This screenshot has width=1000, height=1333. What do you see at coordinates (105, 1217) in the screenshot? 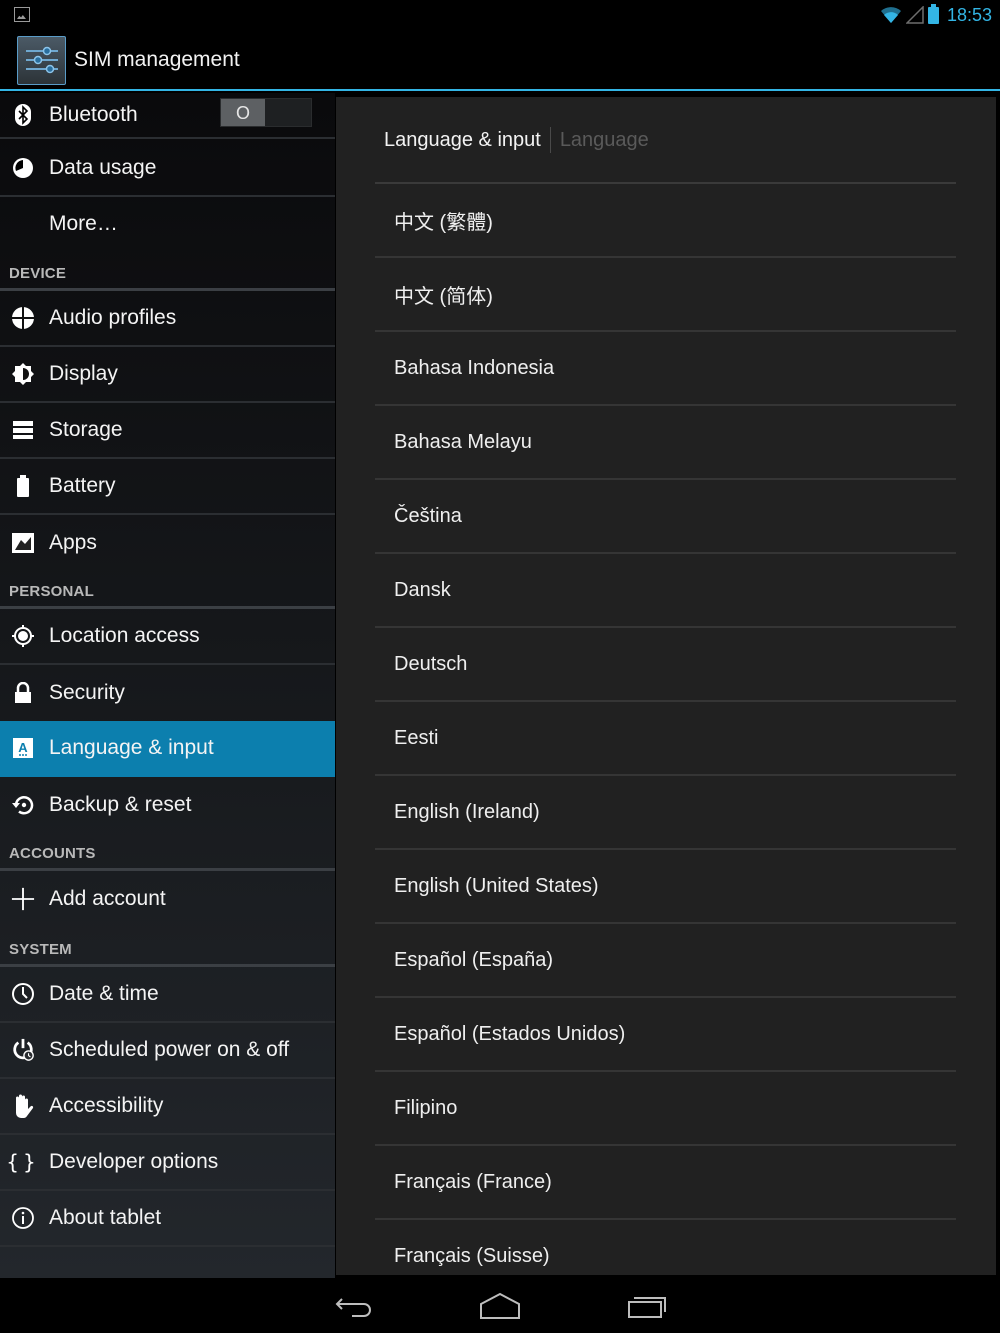
I see `sidebar-item-label: About tablet` at bounding box center [105, 1217].